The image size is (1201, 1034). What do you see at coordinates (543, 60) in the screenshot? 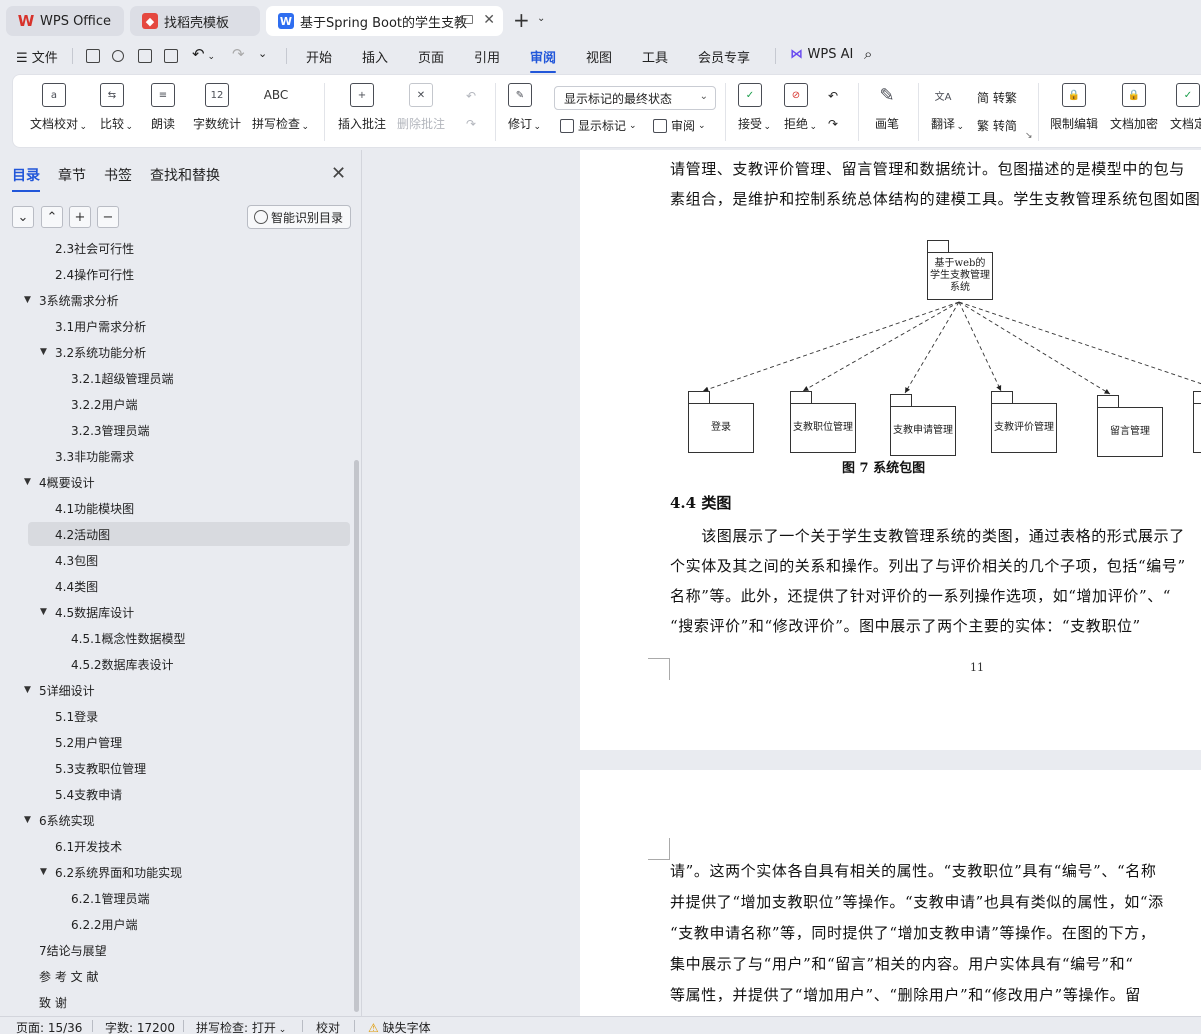
I see `menu-review: 审阅` at bounding box center [543, 60].